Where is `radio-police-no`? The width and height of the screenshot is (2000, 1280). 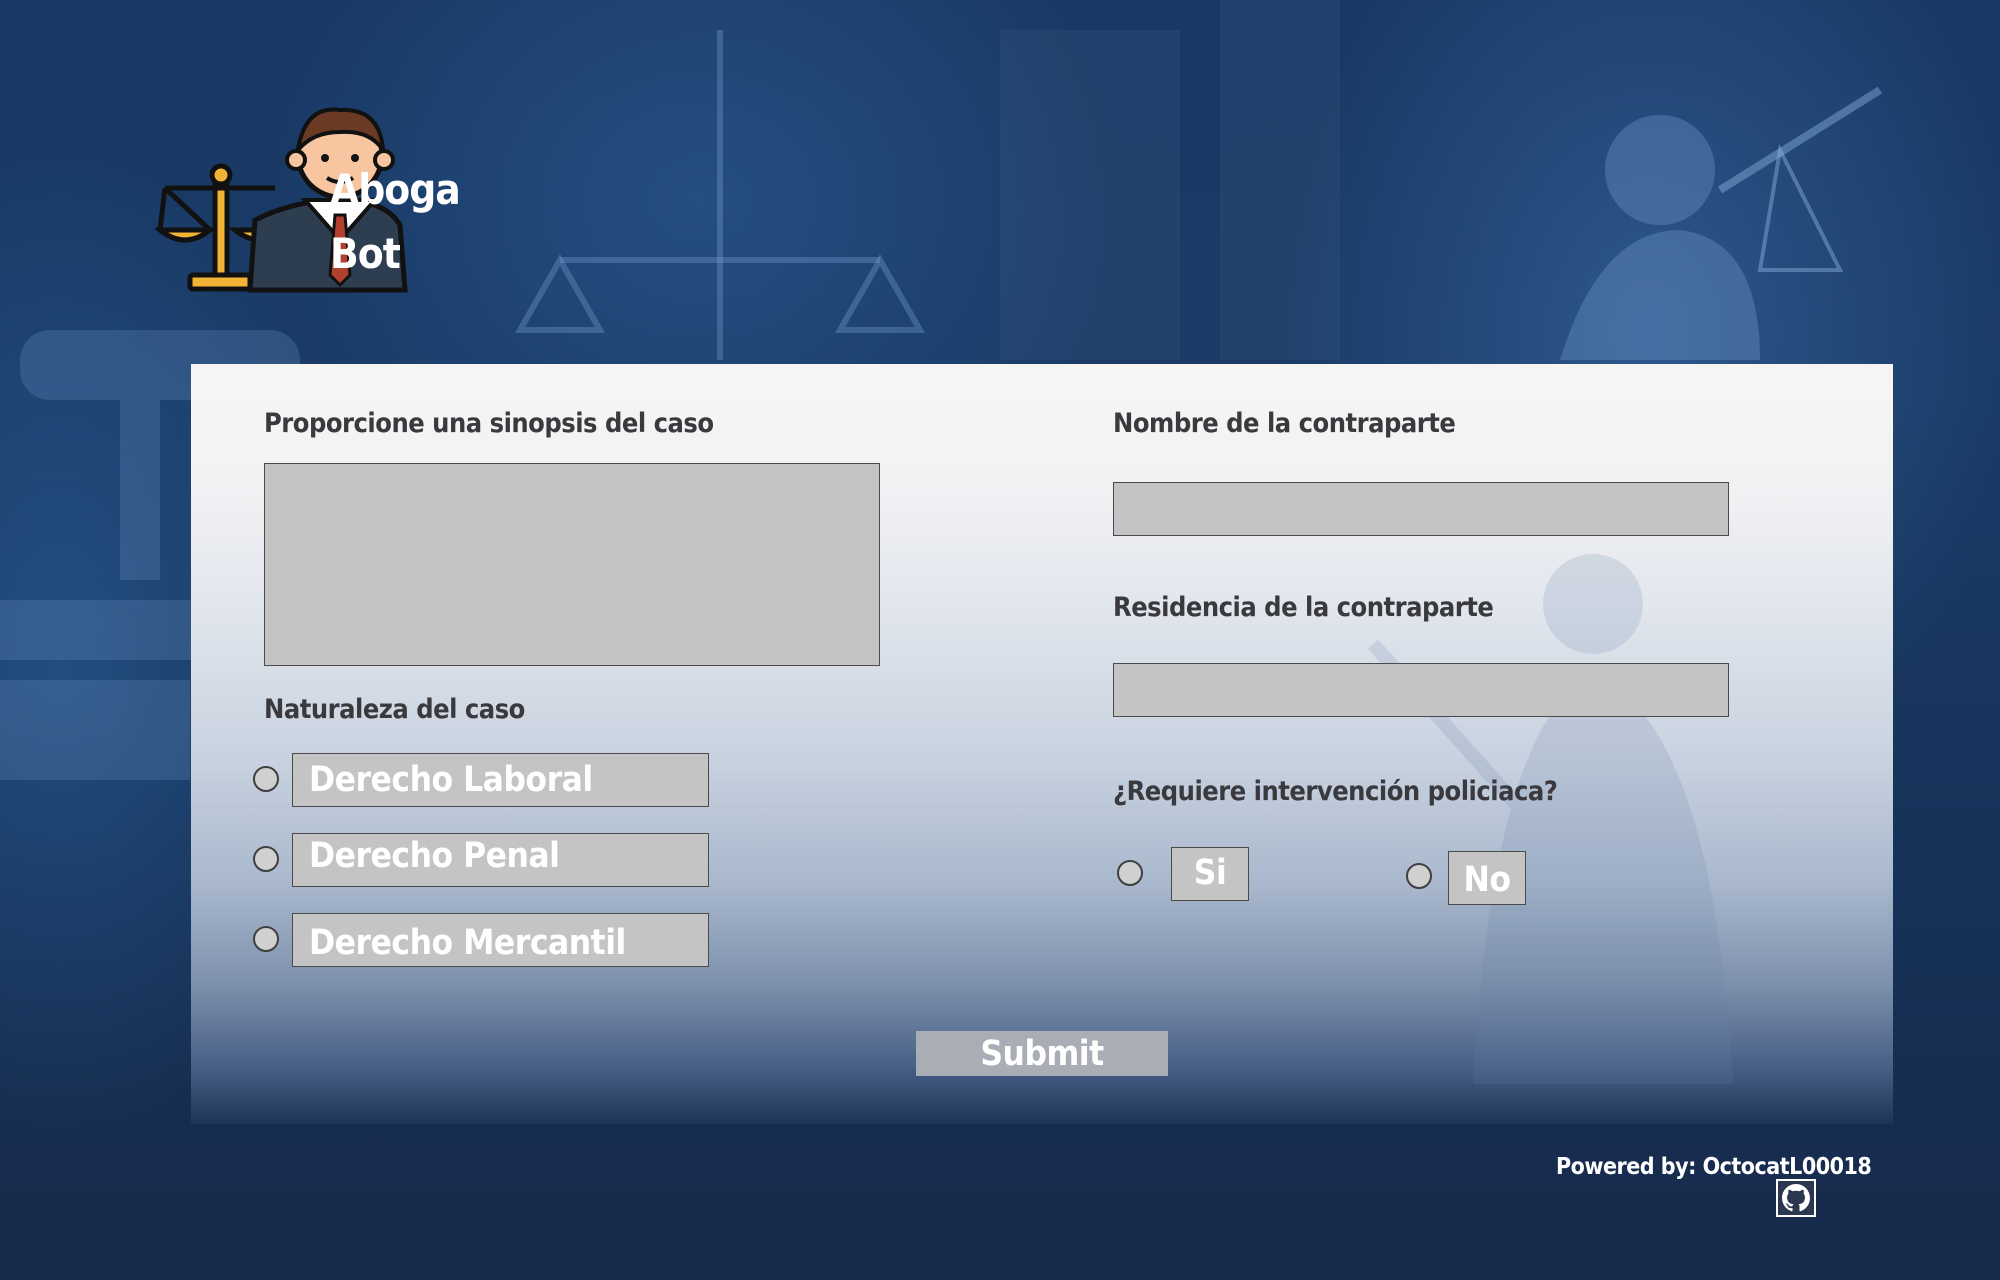
radio-police-no is located at coordinates (1419, 876).